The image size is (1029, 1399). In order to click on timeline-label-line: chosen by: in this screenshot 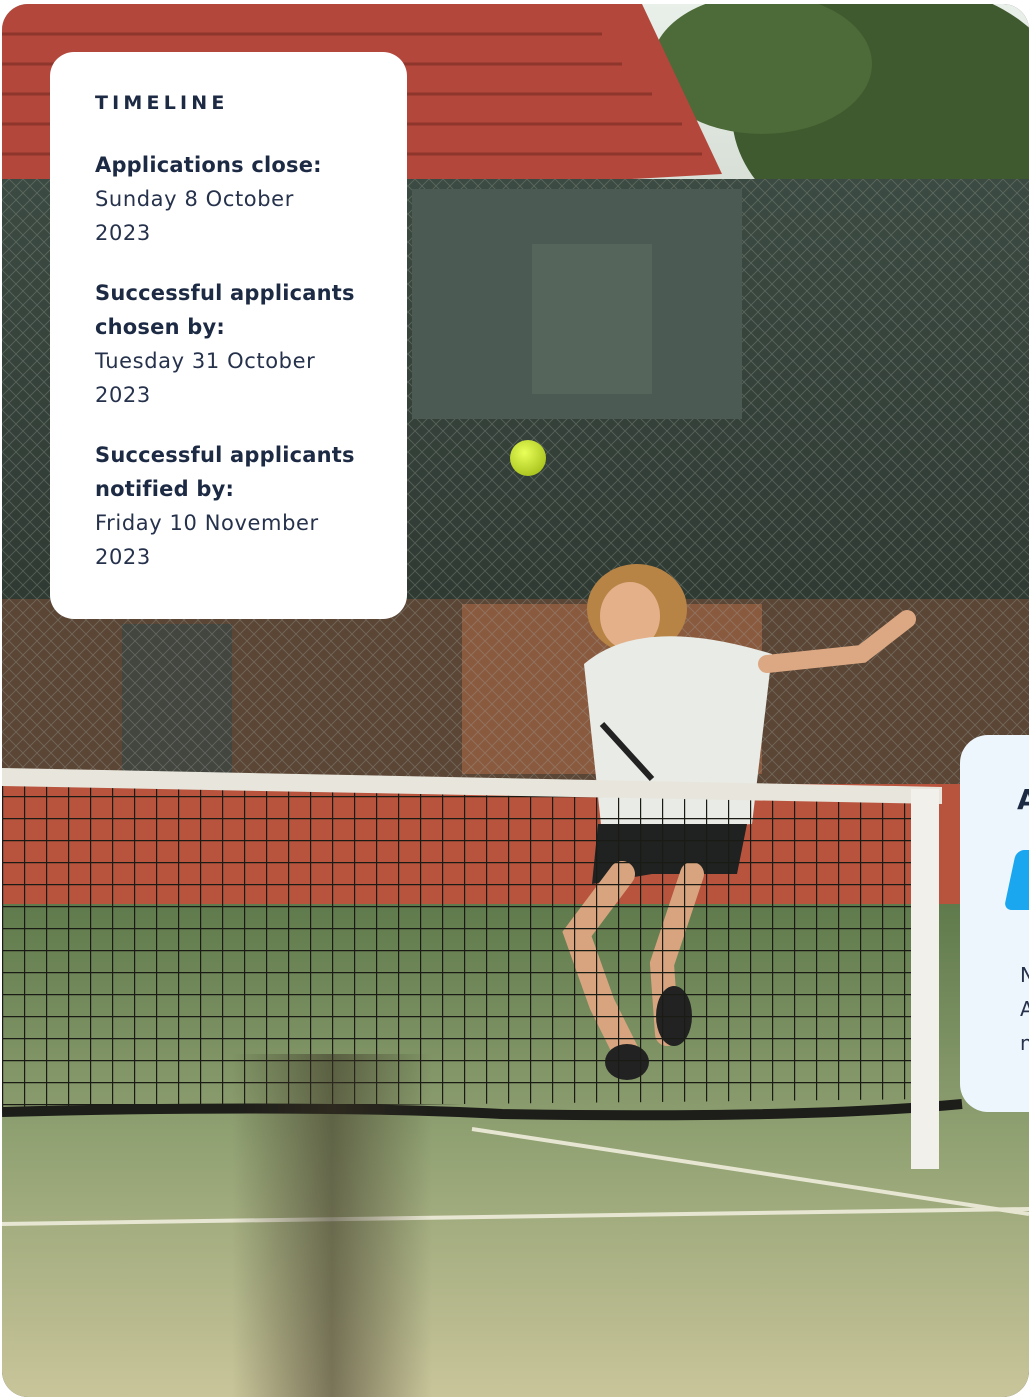, I will do `click(160, 327)`.